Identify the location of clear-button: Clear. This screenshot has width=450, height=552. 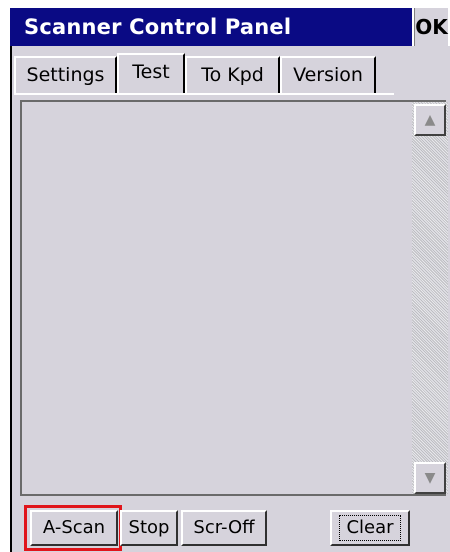
(370, 528).